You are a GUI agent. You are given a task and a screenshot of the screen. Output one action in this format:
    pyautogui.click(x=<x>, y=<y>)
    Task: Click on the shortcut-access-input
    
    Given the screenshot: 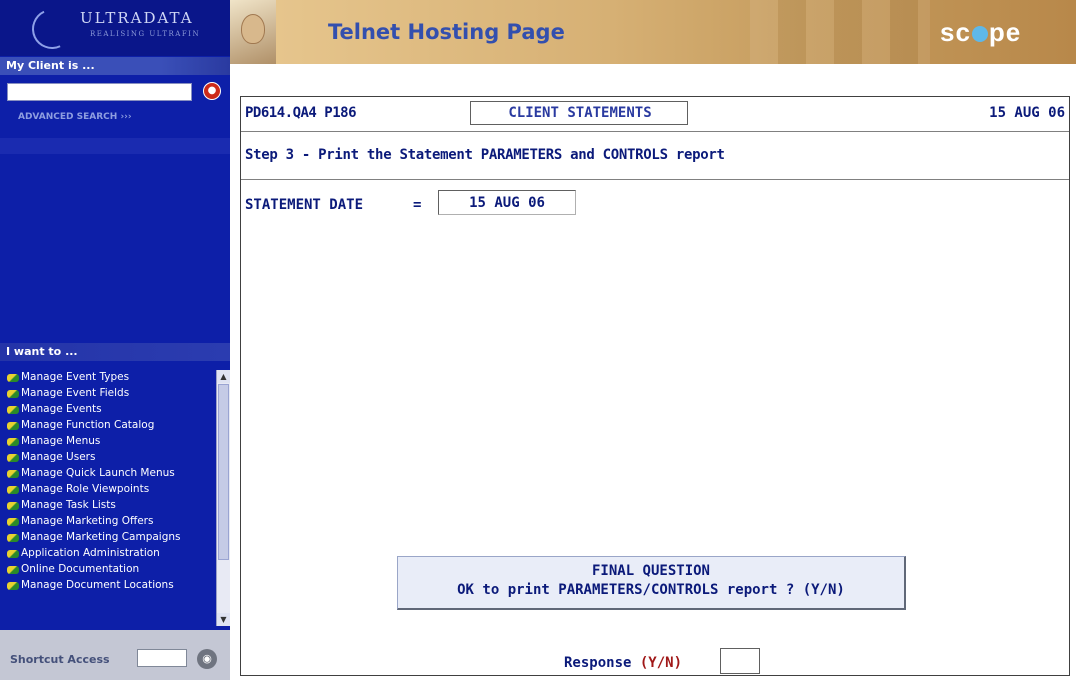 What is the action you would take?
    pyautogui.click(x=162, y=658)
    